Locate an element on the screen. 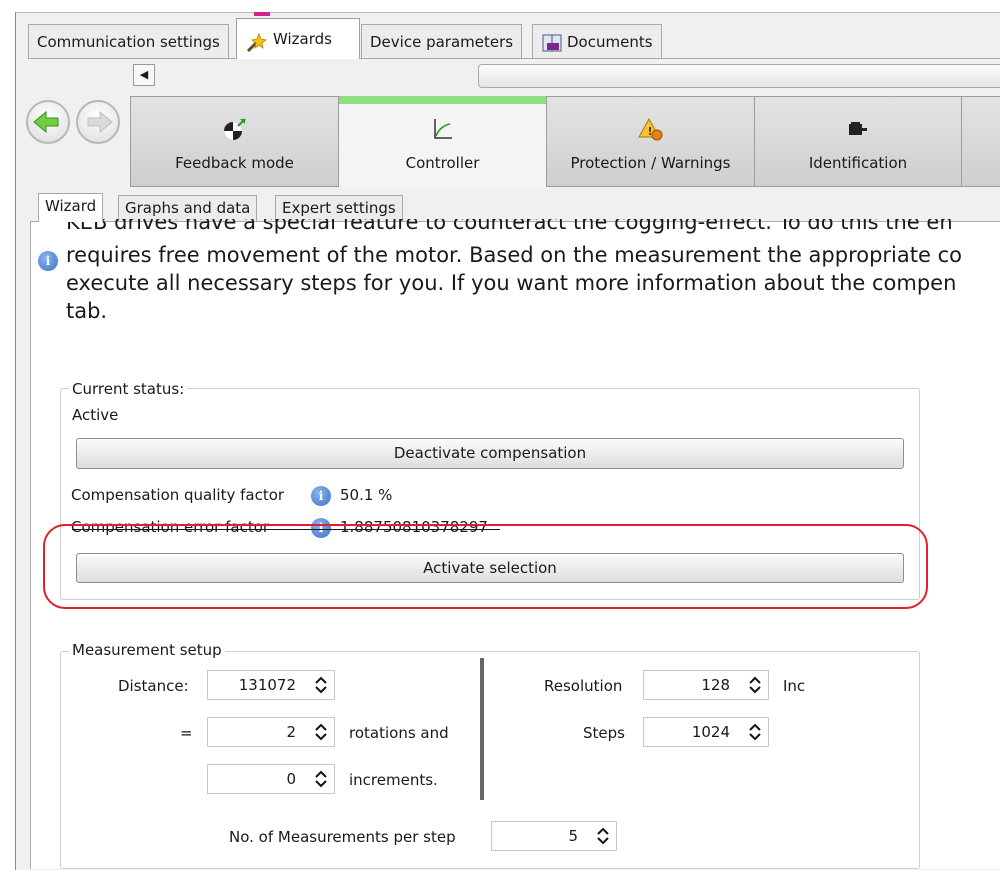 The width and height of the screenshot is (1000, 870). spin-value: 128 is located at coordinates (715, 685).